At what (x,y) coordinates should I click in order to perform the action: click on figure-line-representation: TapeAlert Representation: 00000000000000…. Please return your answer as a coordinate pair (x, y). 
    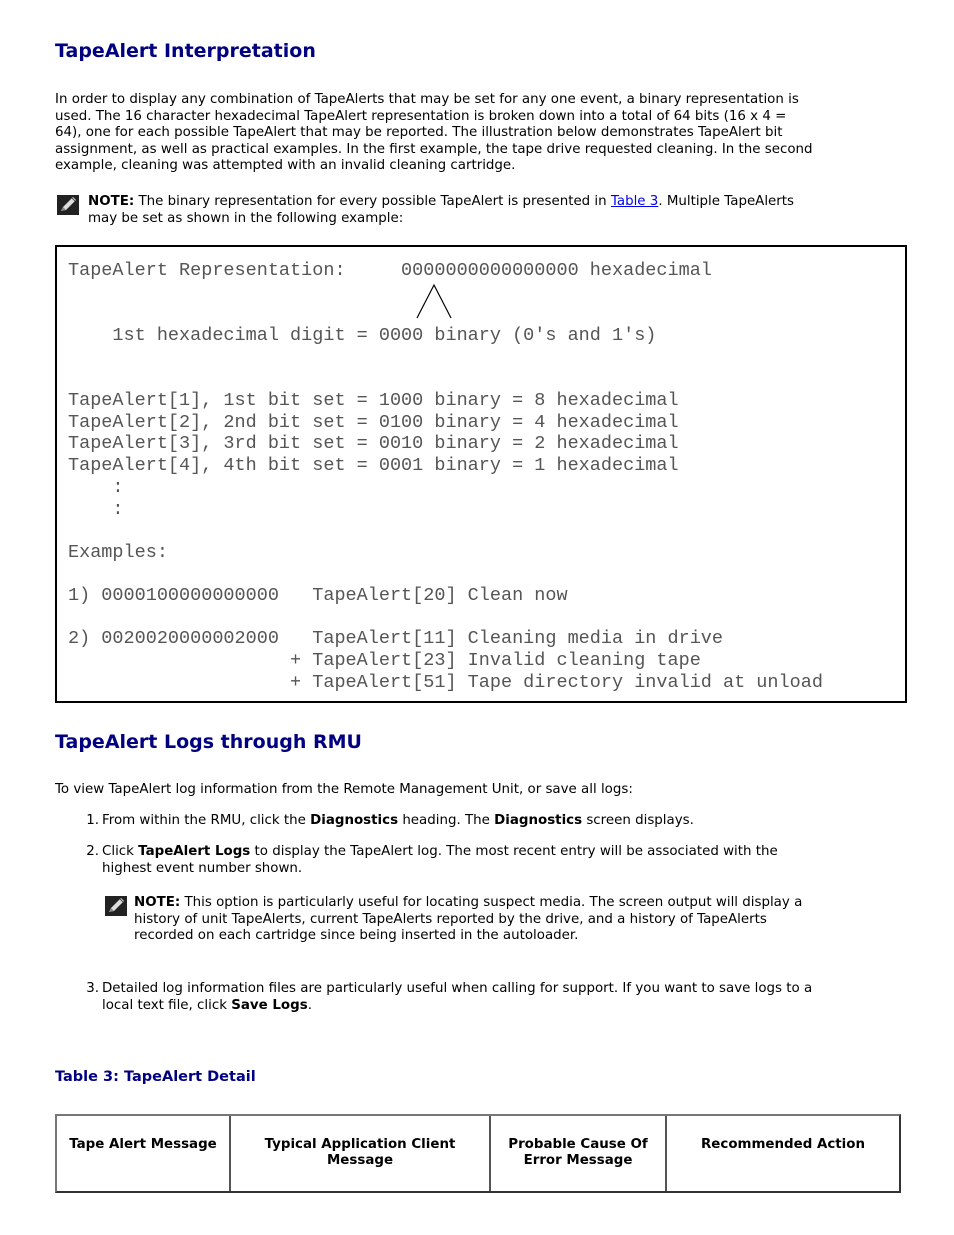
    Looking at the image, I should click on (390, 270).